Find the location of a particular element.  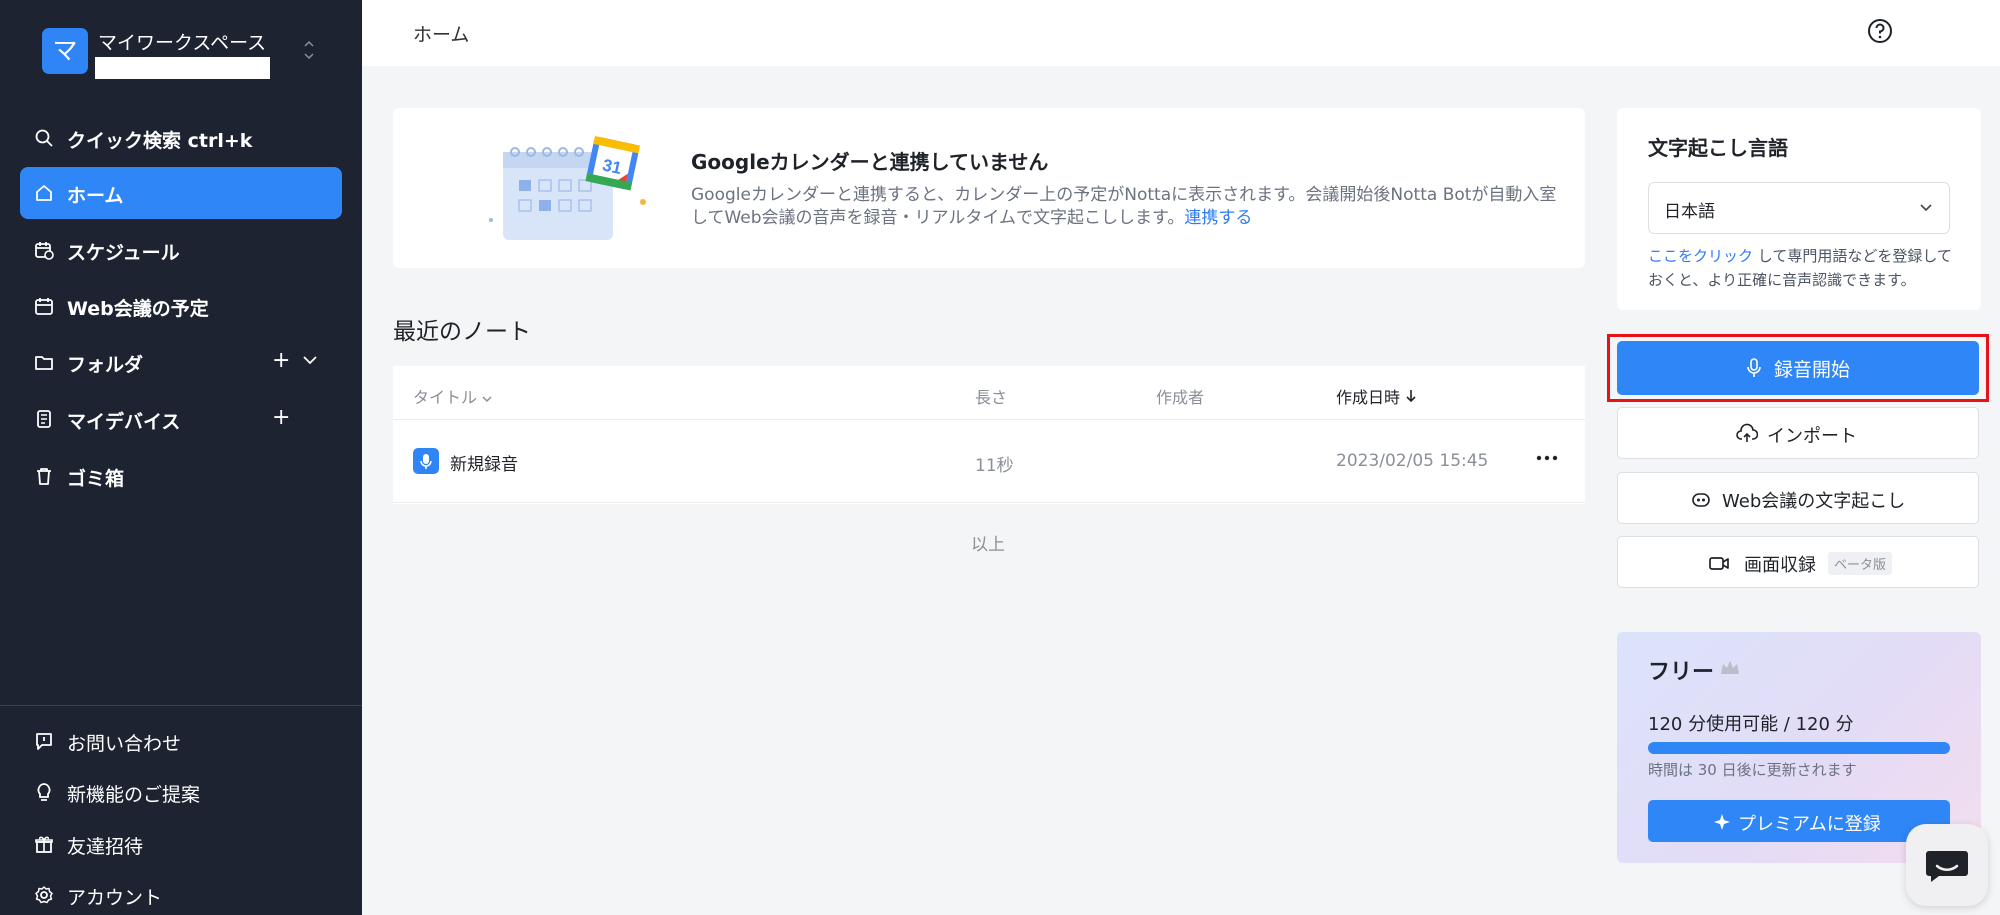

sidebar-item-quick-search: クイック検索 ctrl+k is located at coordinates (181, 138).